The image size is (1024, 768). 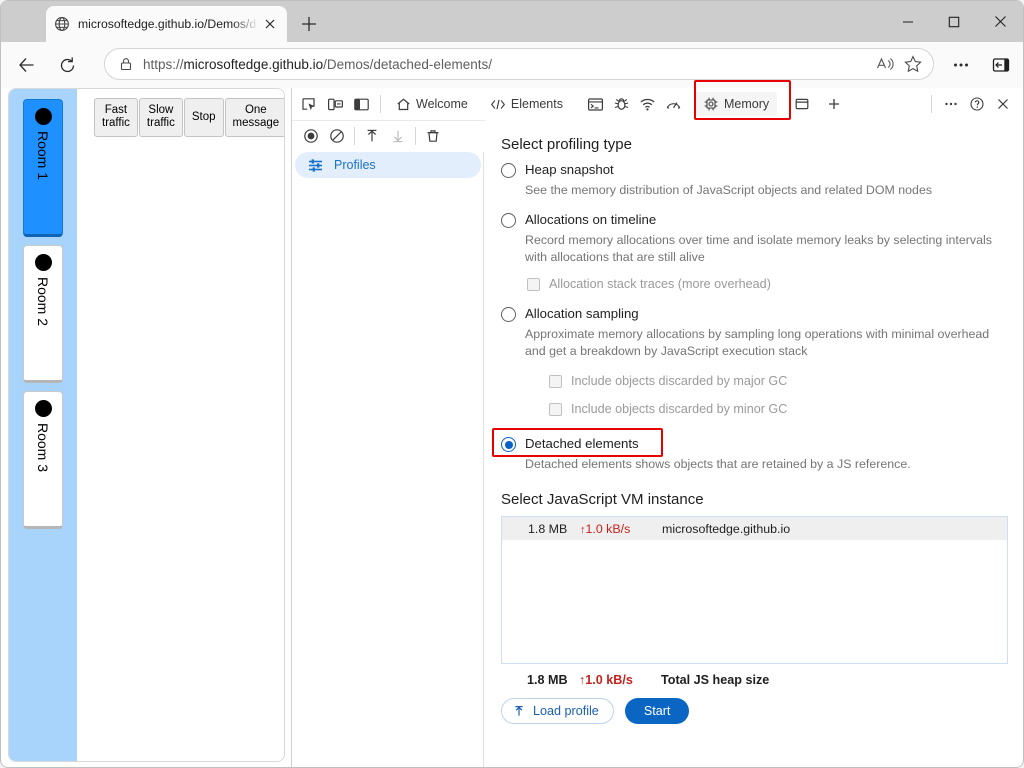 I want to click on room-dot-icon, so click(x=43, y=408).